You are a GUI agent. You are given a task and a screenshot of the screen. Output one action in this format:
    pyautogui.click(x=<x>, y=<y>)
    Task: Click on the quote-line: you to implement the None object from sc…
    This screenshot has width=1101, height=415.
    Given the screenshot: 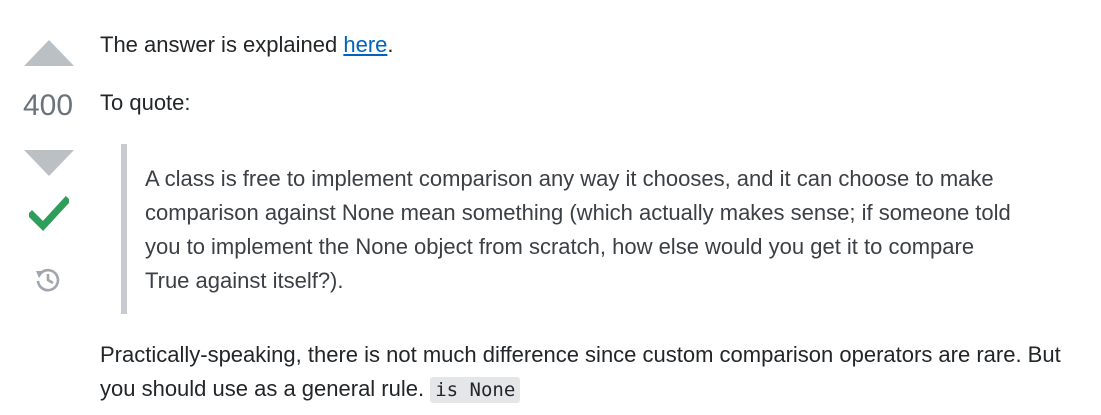 What is the action you would take?
    pyautogui.click(x=560, y=246)
    